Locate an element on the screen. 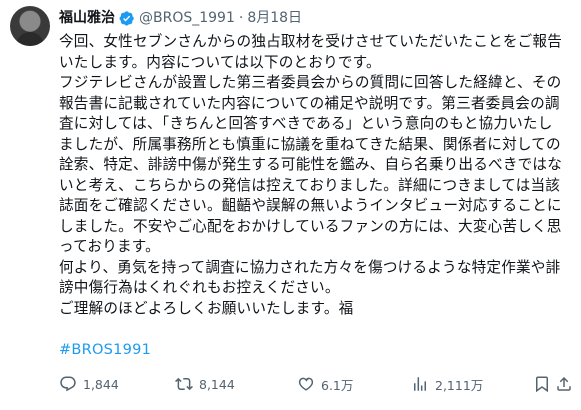  like-button: 6.1万 is located at coordinates (325, 384).